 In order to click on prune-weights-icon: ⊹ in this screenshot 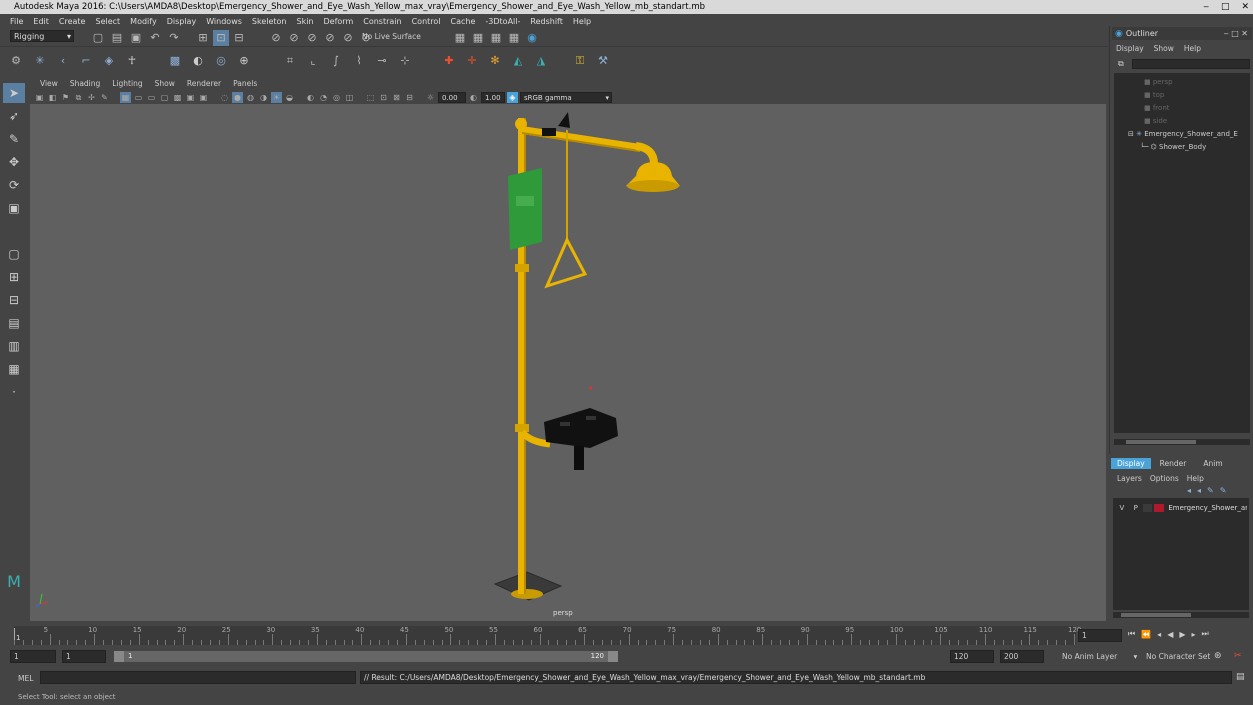, I will do `click(405, 61)`.